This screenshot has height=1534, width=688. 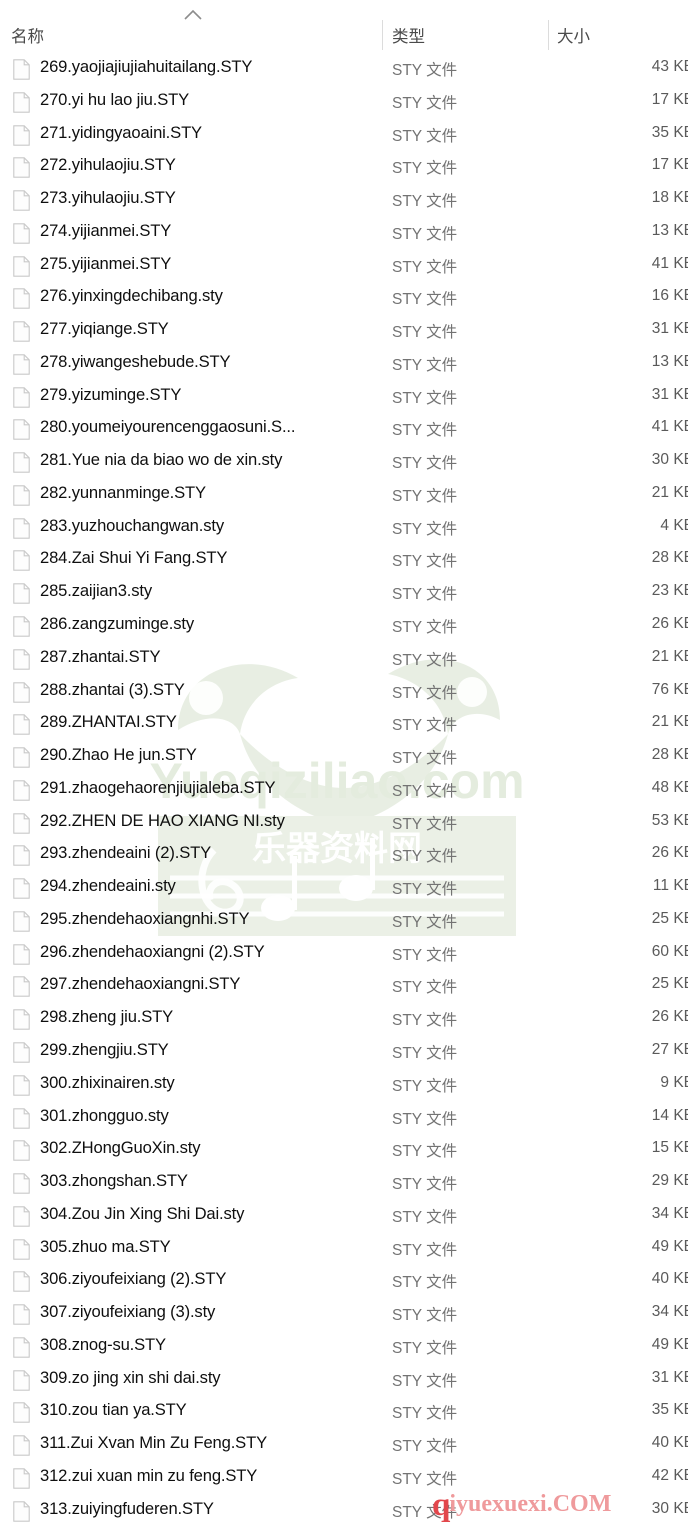 I want to click on table-row: 305.zhuo ma.STY STY 文件 49 KB, so click(x=344, y=1249).